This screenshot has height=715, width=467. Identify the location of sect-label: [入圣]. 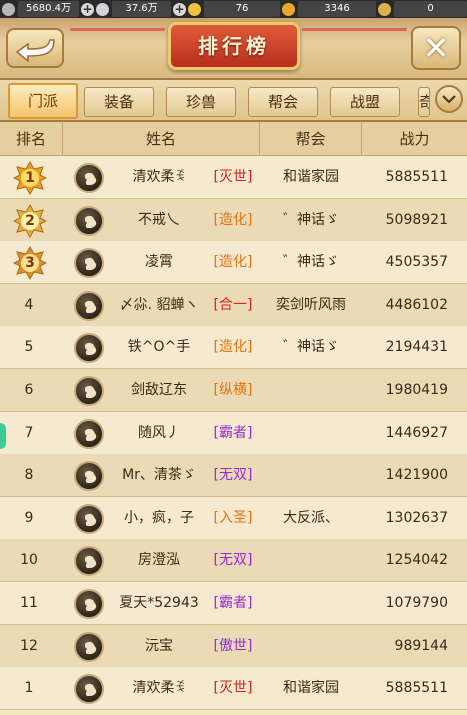
(233, 517).